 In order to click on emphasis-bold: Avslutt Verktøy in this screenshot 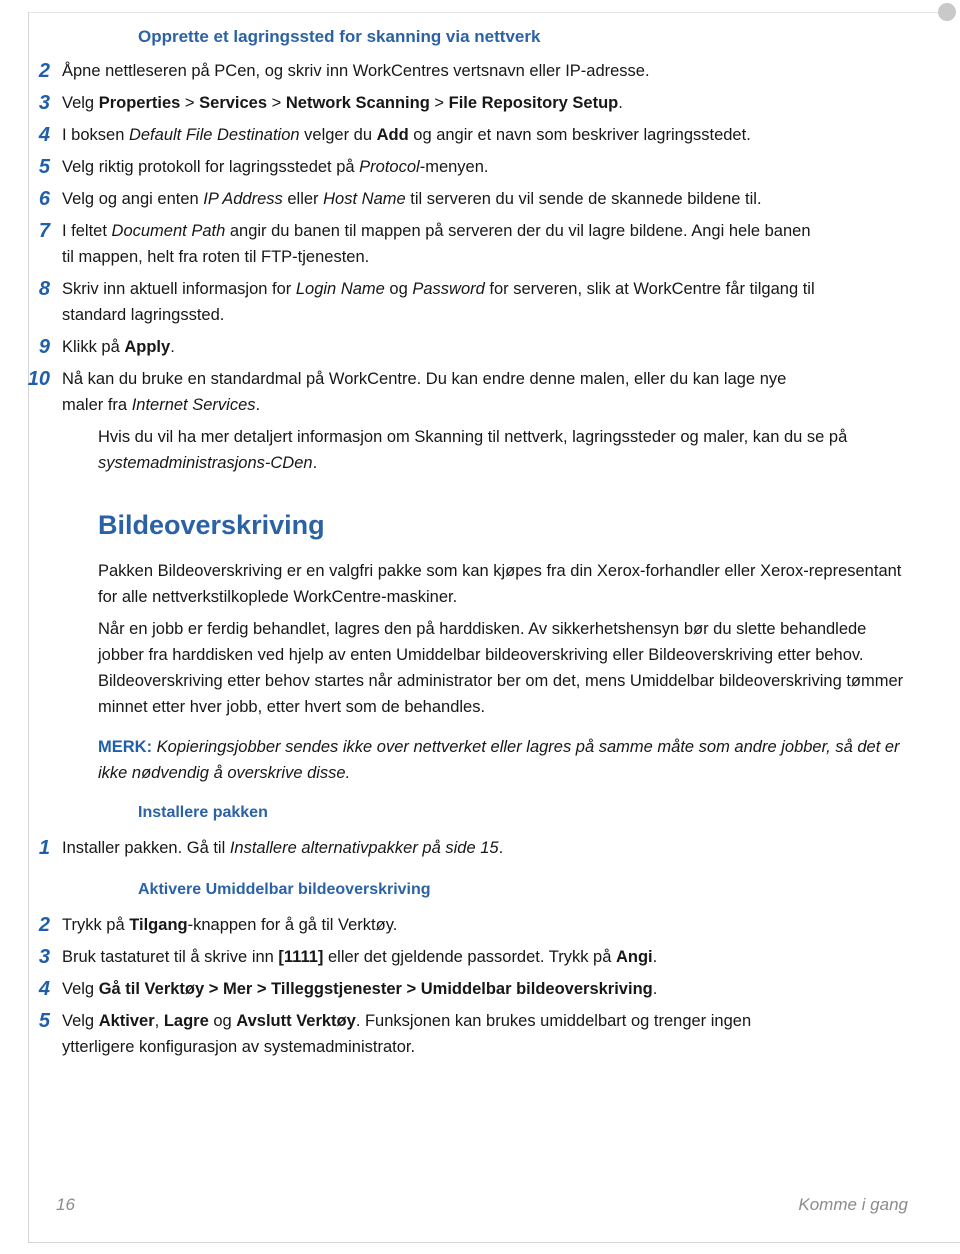, I will do `click(296, 1021)`.